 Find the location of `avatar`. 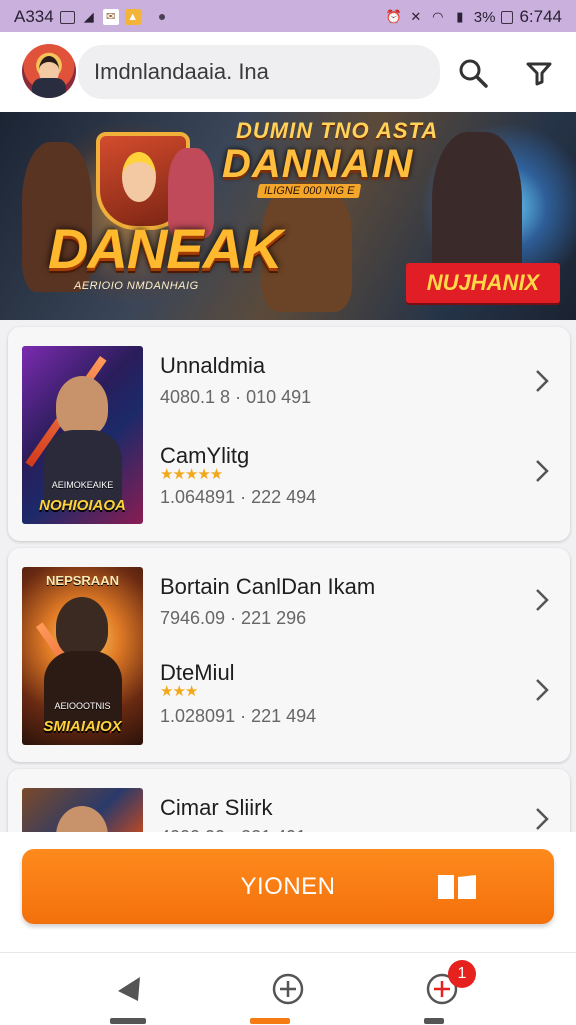

avatar is located at coordinates (49, 71).